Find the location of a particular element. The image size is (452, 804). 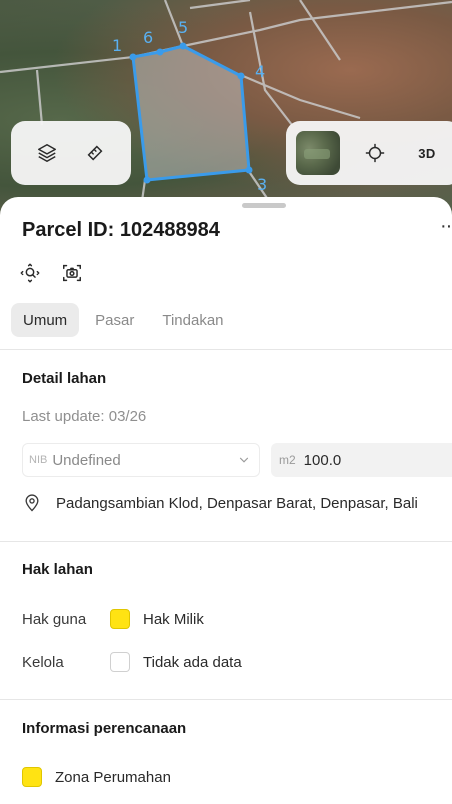

zoom-to-parcel-button is located at coordinates (30, 273).